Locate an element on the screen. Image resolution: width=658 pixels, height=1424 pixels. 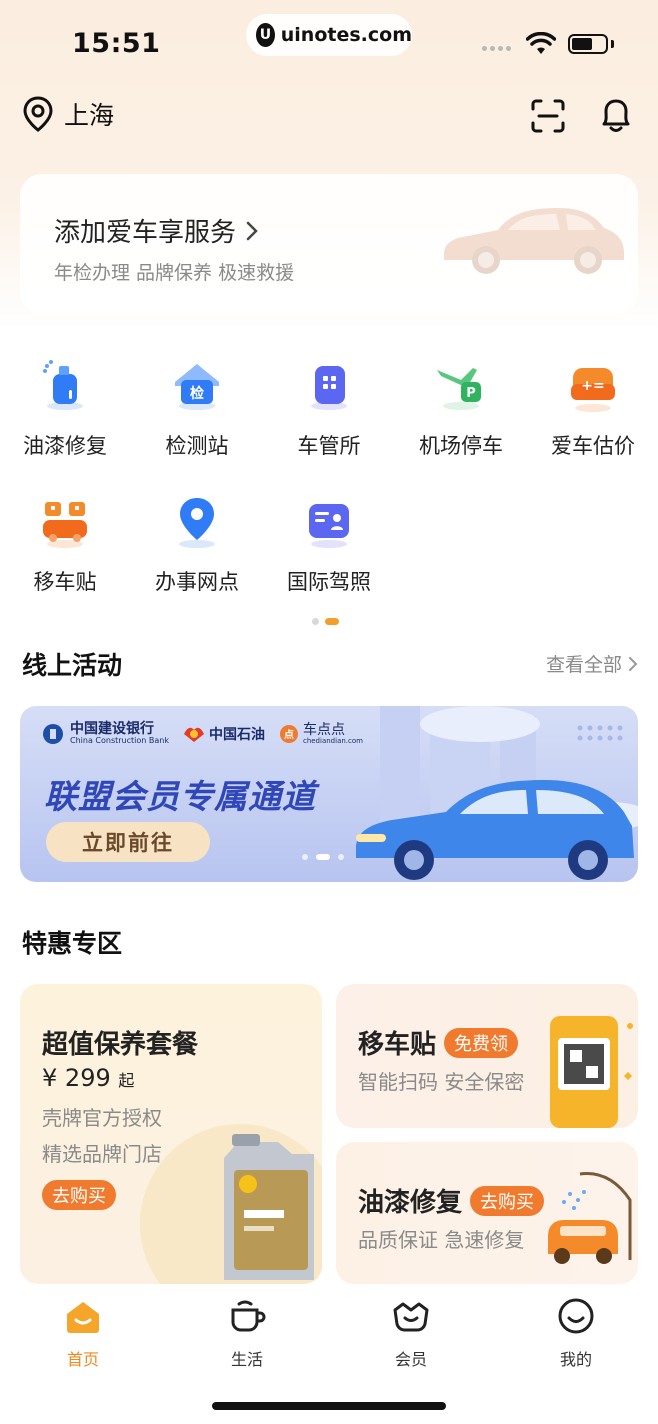
service-item-car-valuation: += 爱车估价 is located at coordinates (593, 408).